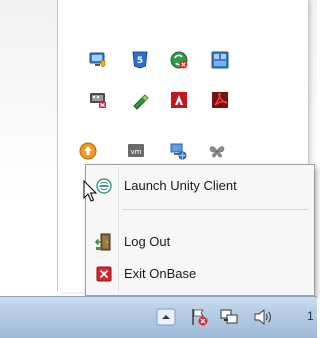 The width and height of the screenshot is (320, 338). What do you see at coordinates (180, 185) in the screenshot?
I see `menu-item-label: Launch Unity Client` at bounding box center [180, 185].